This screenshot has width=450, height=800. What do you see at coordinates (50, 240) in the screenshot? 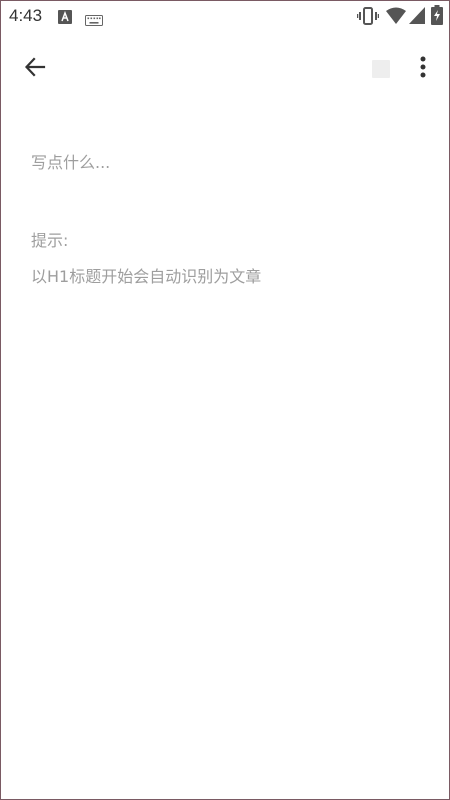
I see `hint-label: 提示:` at bounding box center [50, 240].